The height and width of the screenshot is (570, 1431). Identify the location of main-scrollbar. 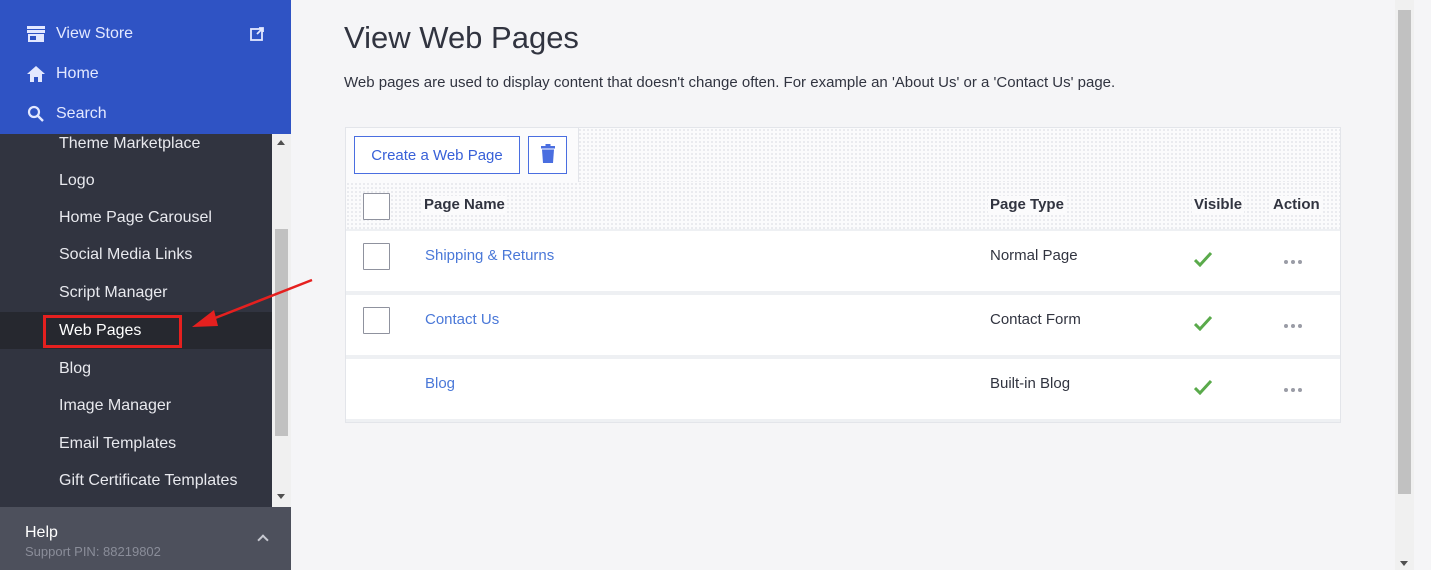
(1404, 285).